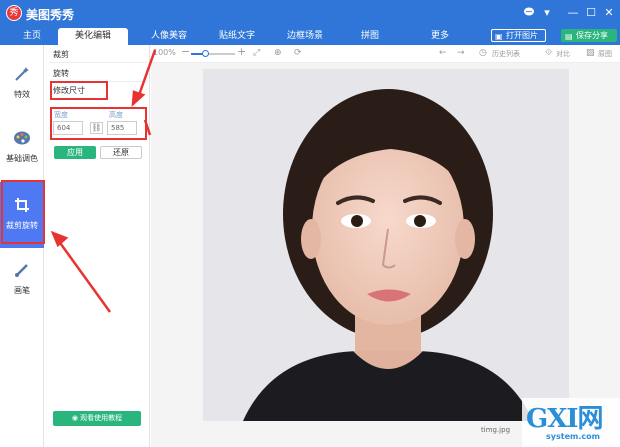  What do you see at coordinates (22, 290) in the screenshot?
I see `rail-label-brush: 画笔` at bounding box center [22, 290].